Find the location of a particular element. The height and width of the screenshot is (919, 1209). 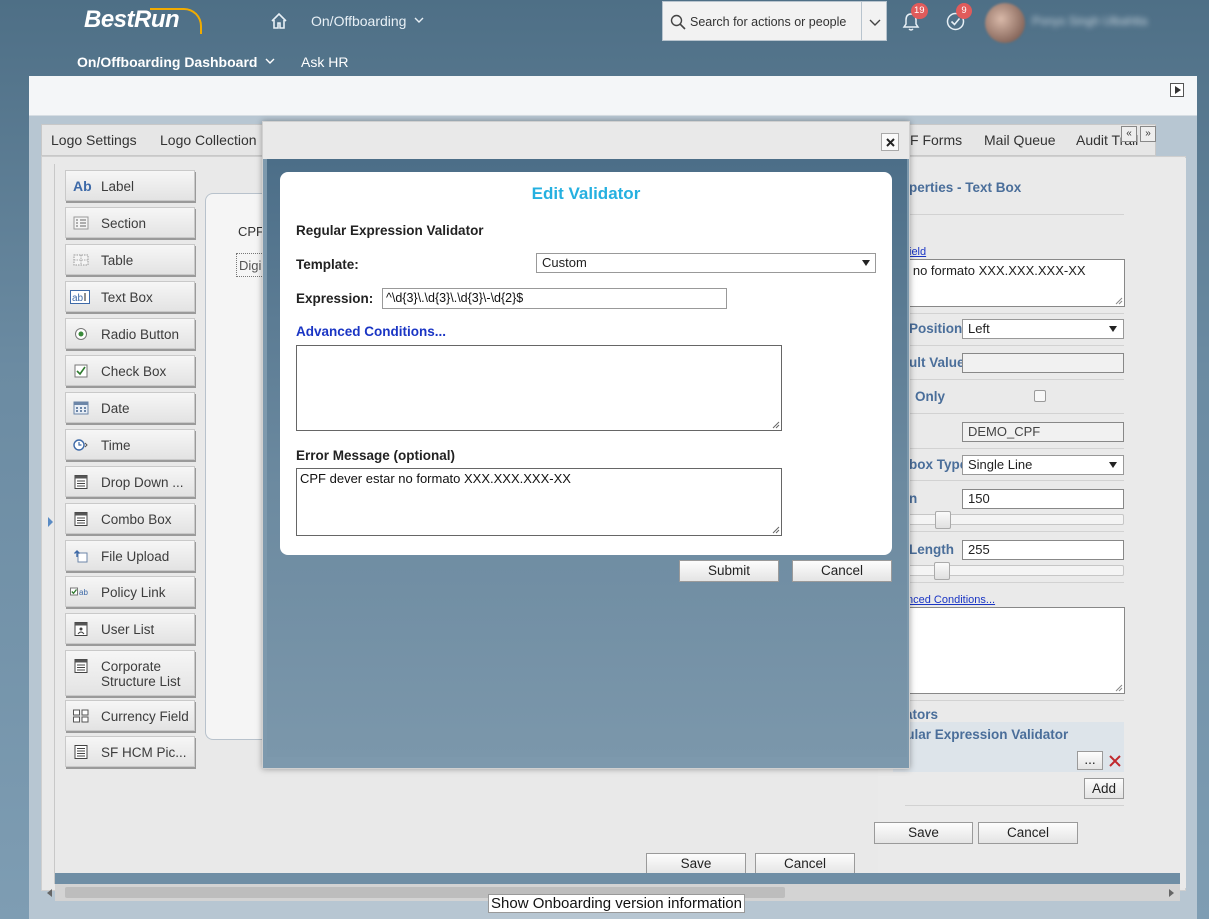

palette-combo-box: Combo Box is located at coordinates (130, 518).